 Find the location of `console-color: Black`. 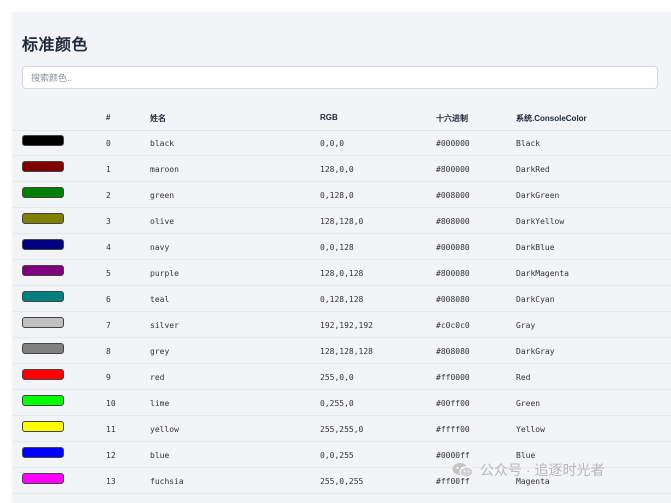

console-color: Black is located at coordinates (528, 143).